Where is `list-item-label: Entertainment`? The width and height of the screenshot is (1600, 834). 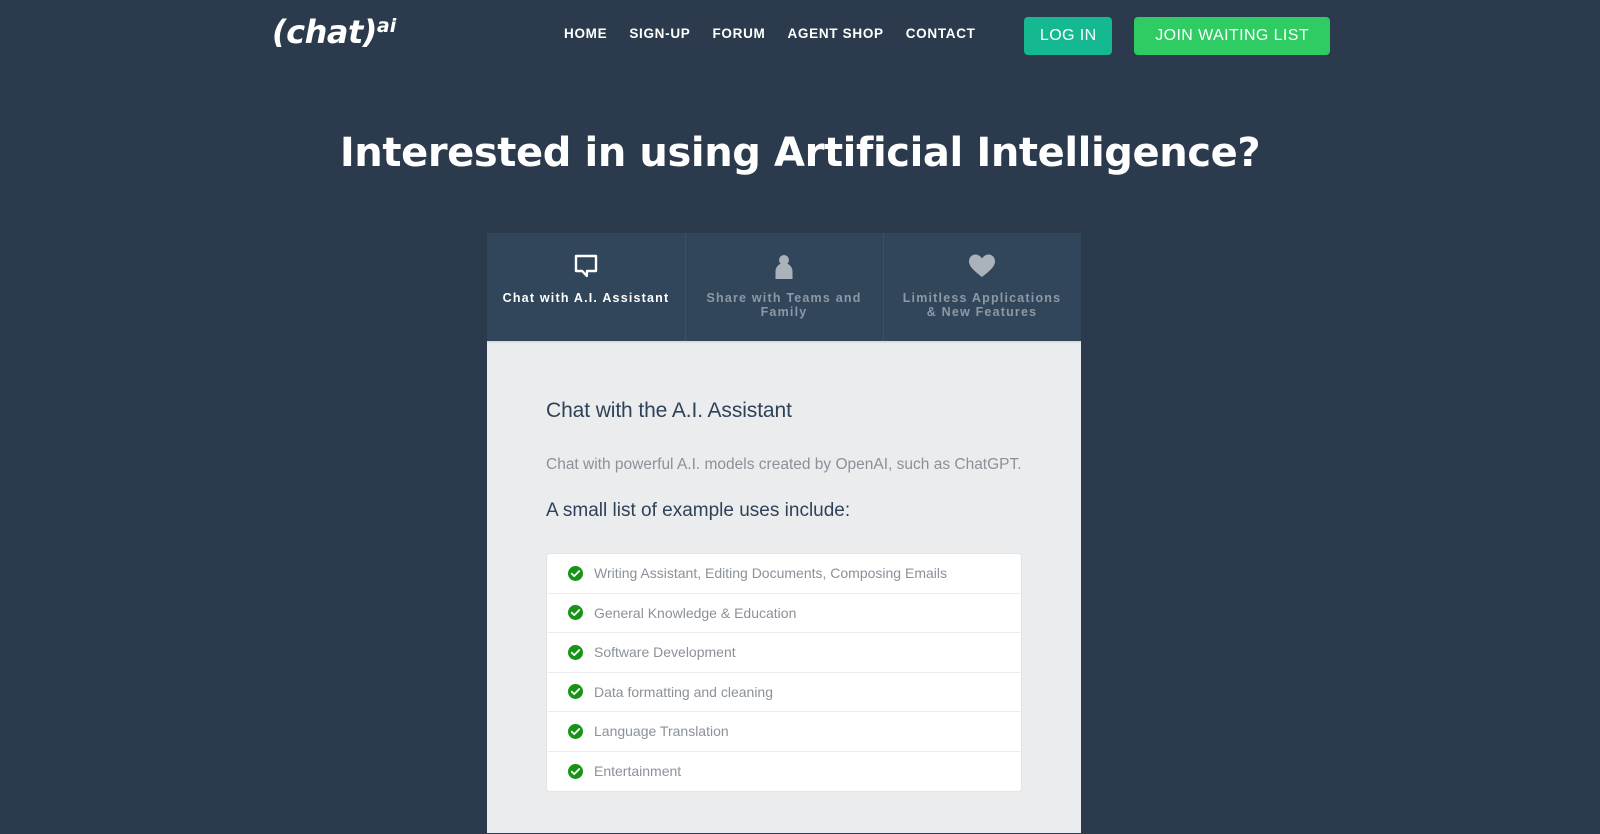
list-item-label: Entertainment is located at coordinates (638, 771).